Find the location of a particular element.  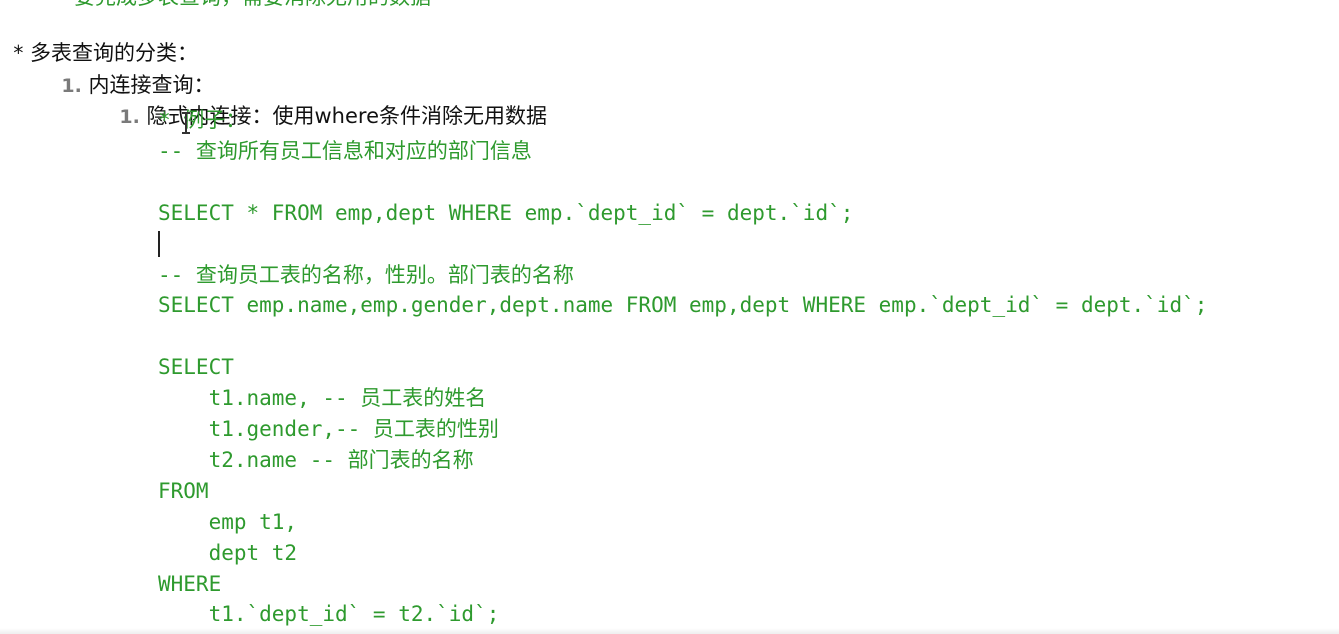

code-line: * 例子： is located at coordinates (202, 120).